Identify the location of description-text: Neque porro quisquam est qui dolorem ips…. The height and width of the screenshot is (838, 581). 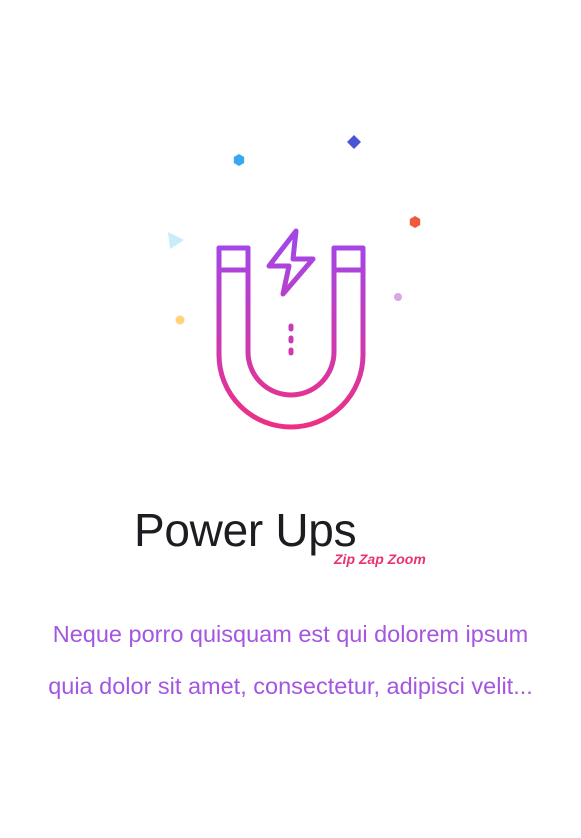
(290, 660).